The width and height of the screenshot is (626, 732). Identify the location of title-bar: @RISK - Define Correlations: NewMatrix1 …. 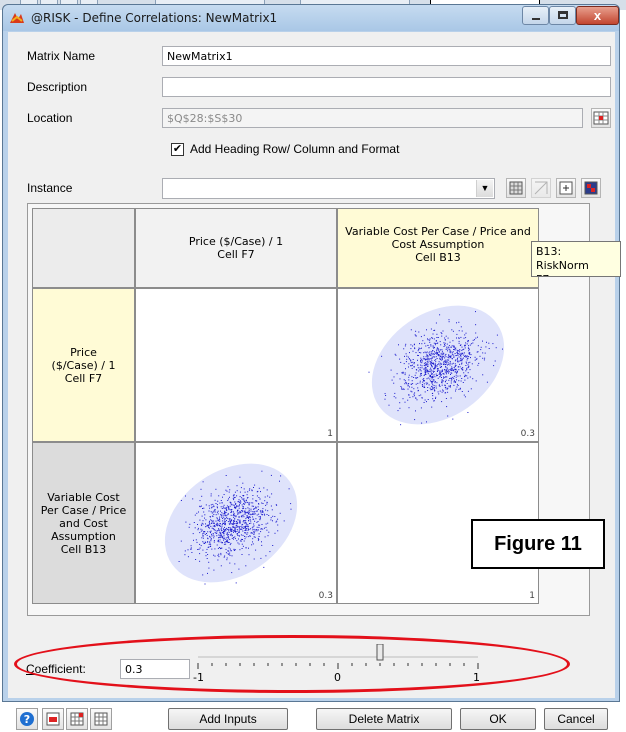
(311, 18).